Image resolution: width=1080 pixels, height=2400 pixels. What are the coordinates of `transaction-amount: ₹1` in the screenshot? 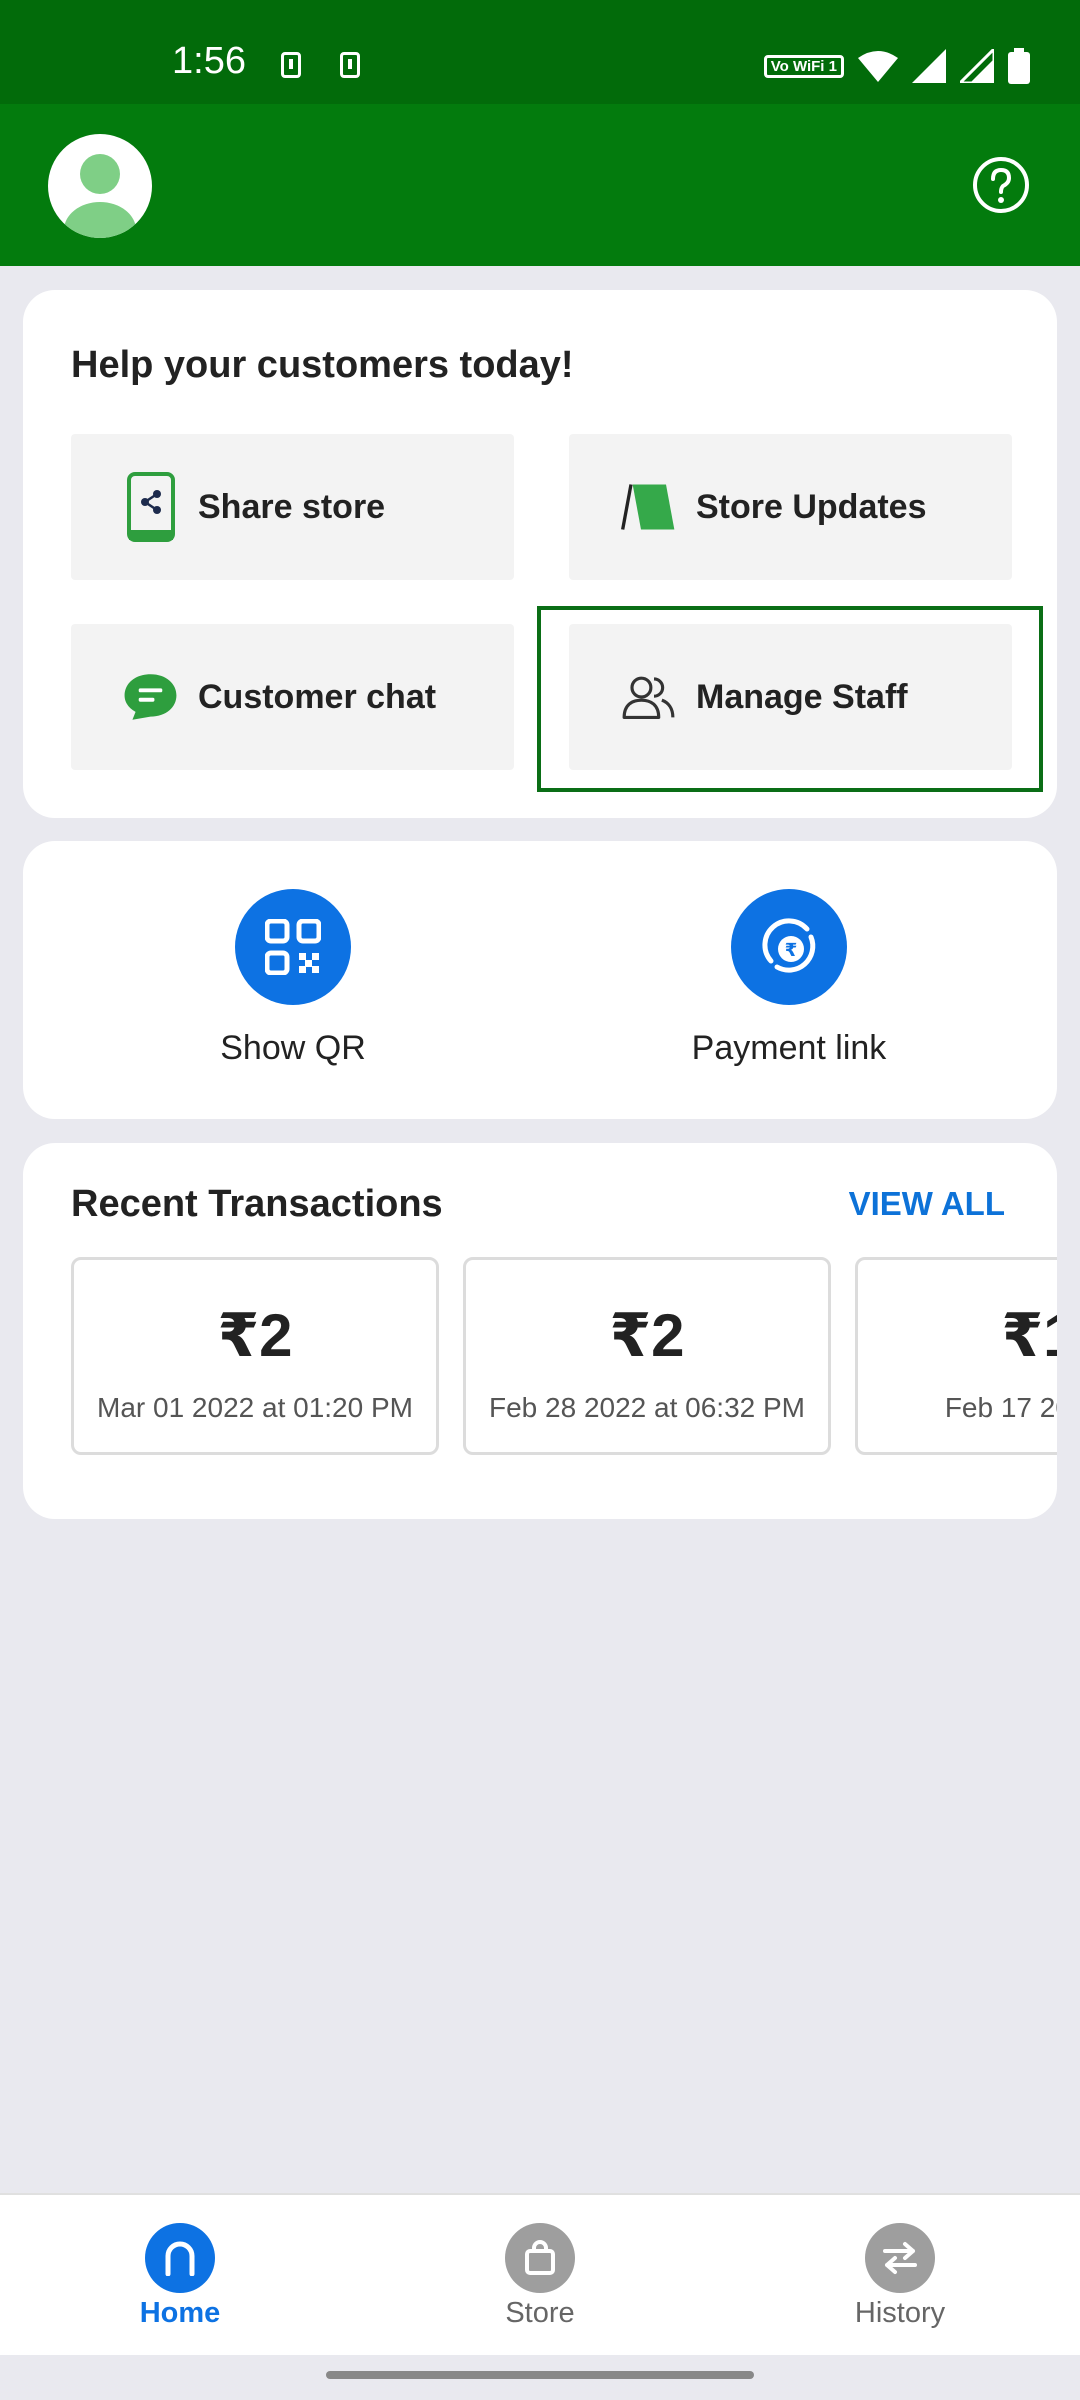 It's located at (1029, 1335).